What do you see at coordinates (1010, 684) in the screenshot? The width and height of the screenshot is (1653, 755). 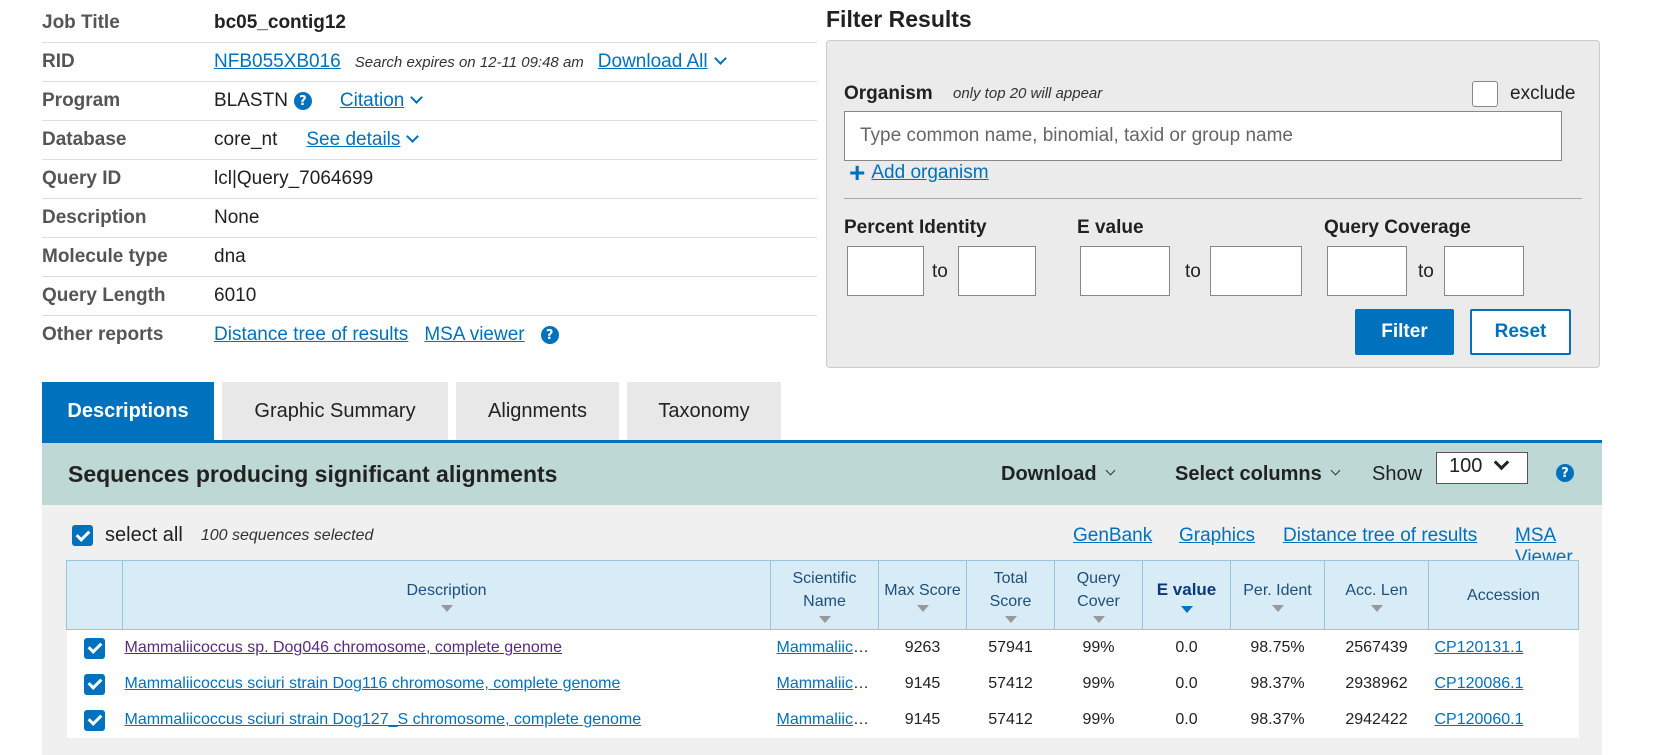 I see `total-score-cell: 57412` at bounding box center [1010, 684].